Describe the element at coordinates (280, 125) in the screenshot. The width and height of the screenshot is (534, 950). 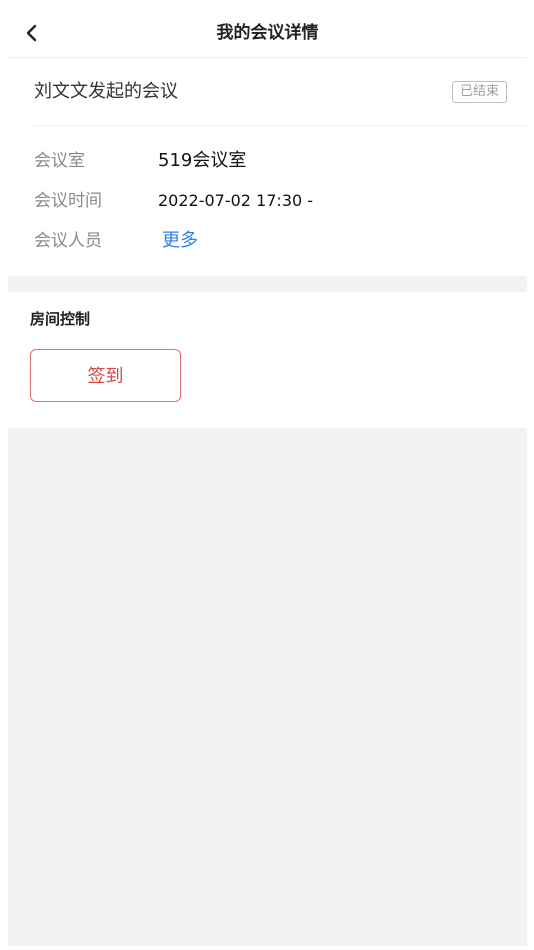
I see `divider` at that location.